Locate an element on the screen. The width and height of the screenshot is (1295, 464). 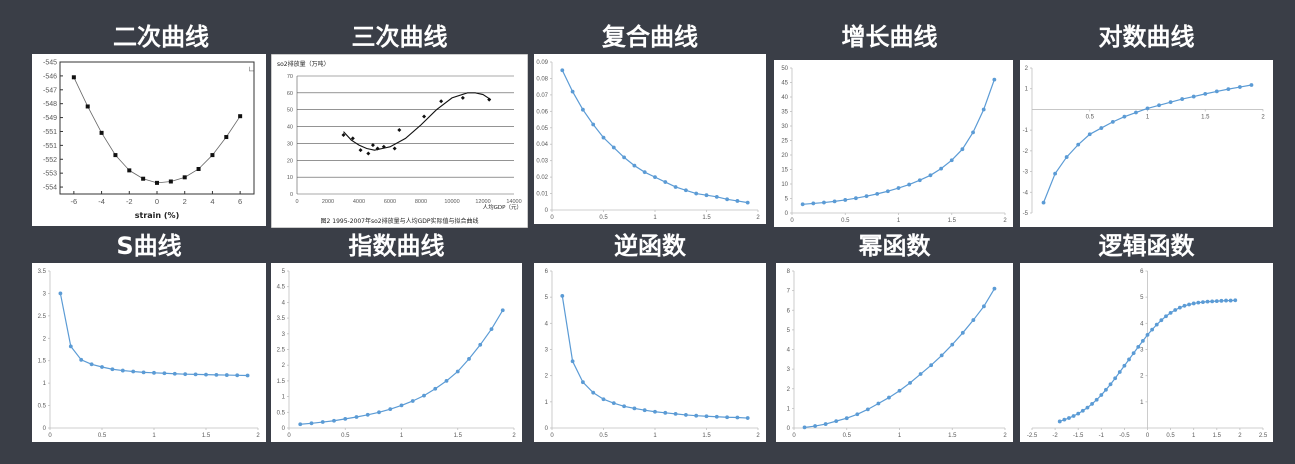
x-tick-label: 2000 is located at coordinates (328, 202).